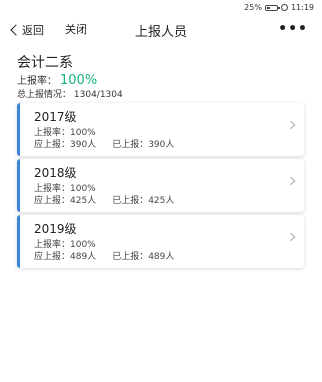  Describe the element at coordinates (65, 257) in the screenshot. I see `grade-expected: 应上报：489人` at that location.